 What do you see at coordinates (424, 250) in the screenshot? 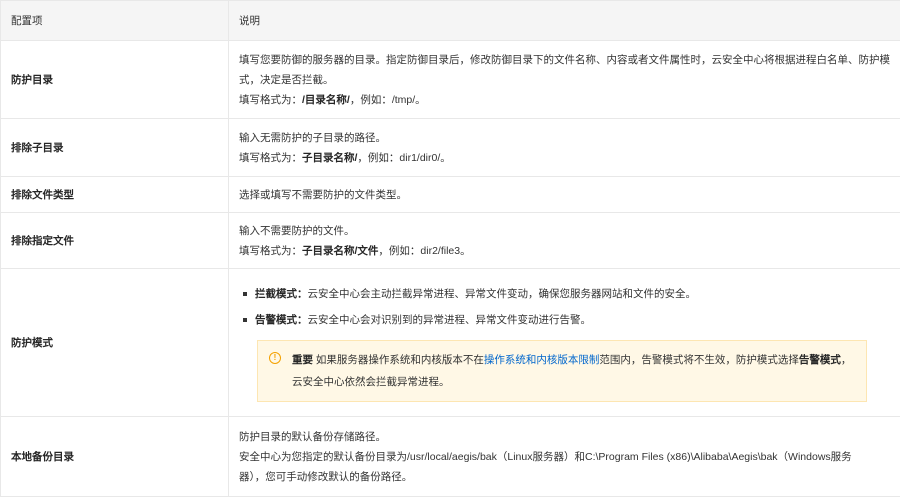
I see `format-example: ，例如：dir2/file3。` at bounding box center [424, 250].